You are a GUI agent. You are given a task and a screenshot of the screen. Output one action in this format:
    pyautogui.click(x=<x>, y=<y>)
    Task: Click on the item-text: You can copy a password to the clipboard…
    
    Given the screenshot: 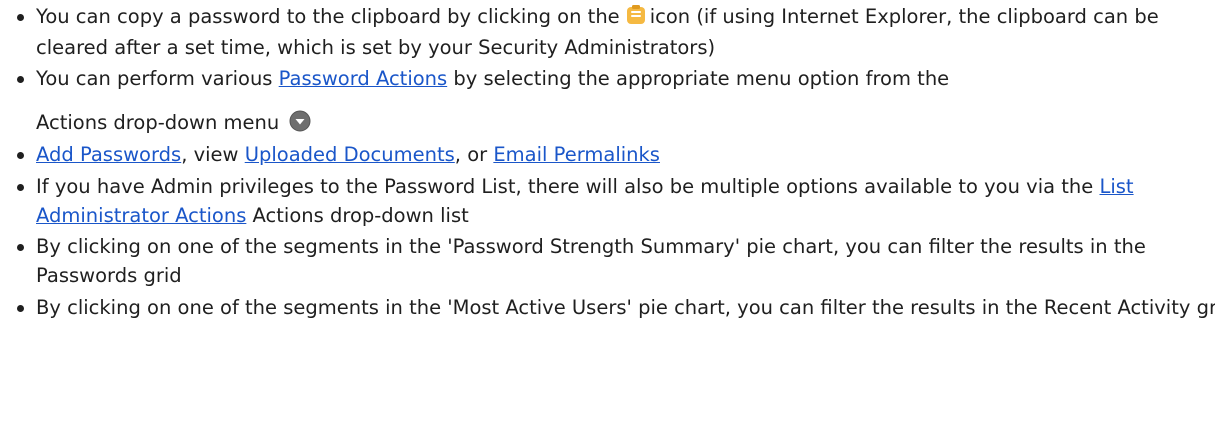 What is the action you would take?
    pyautogui.click(x=328, y=16)
    